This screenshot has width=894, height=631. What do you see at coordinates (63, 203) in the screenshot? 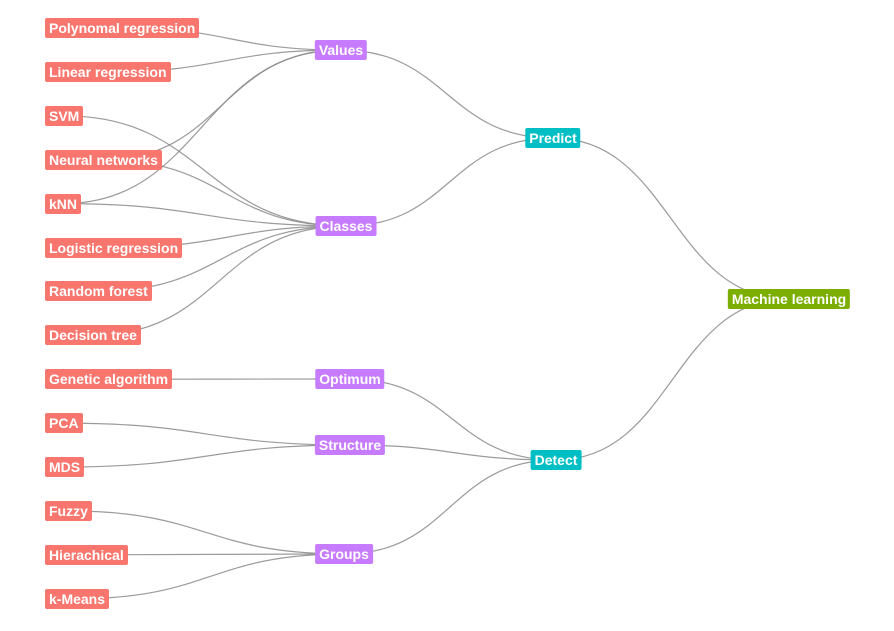
I see `leaf-node: kNN` at bounding box center [63, 203].